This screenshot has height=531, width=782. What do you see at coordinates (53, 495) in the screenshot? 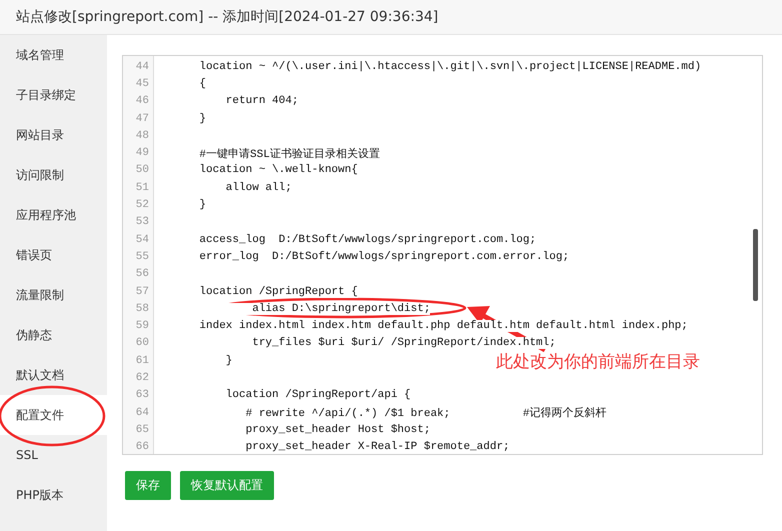
I see `sidebar-item: PHP版本` at bounding box center [53, 495].